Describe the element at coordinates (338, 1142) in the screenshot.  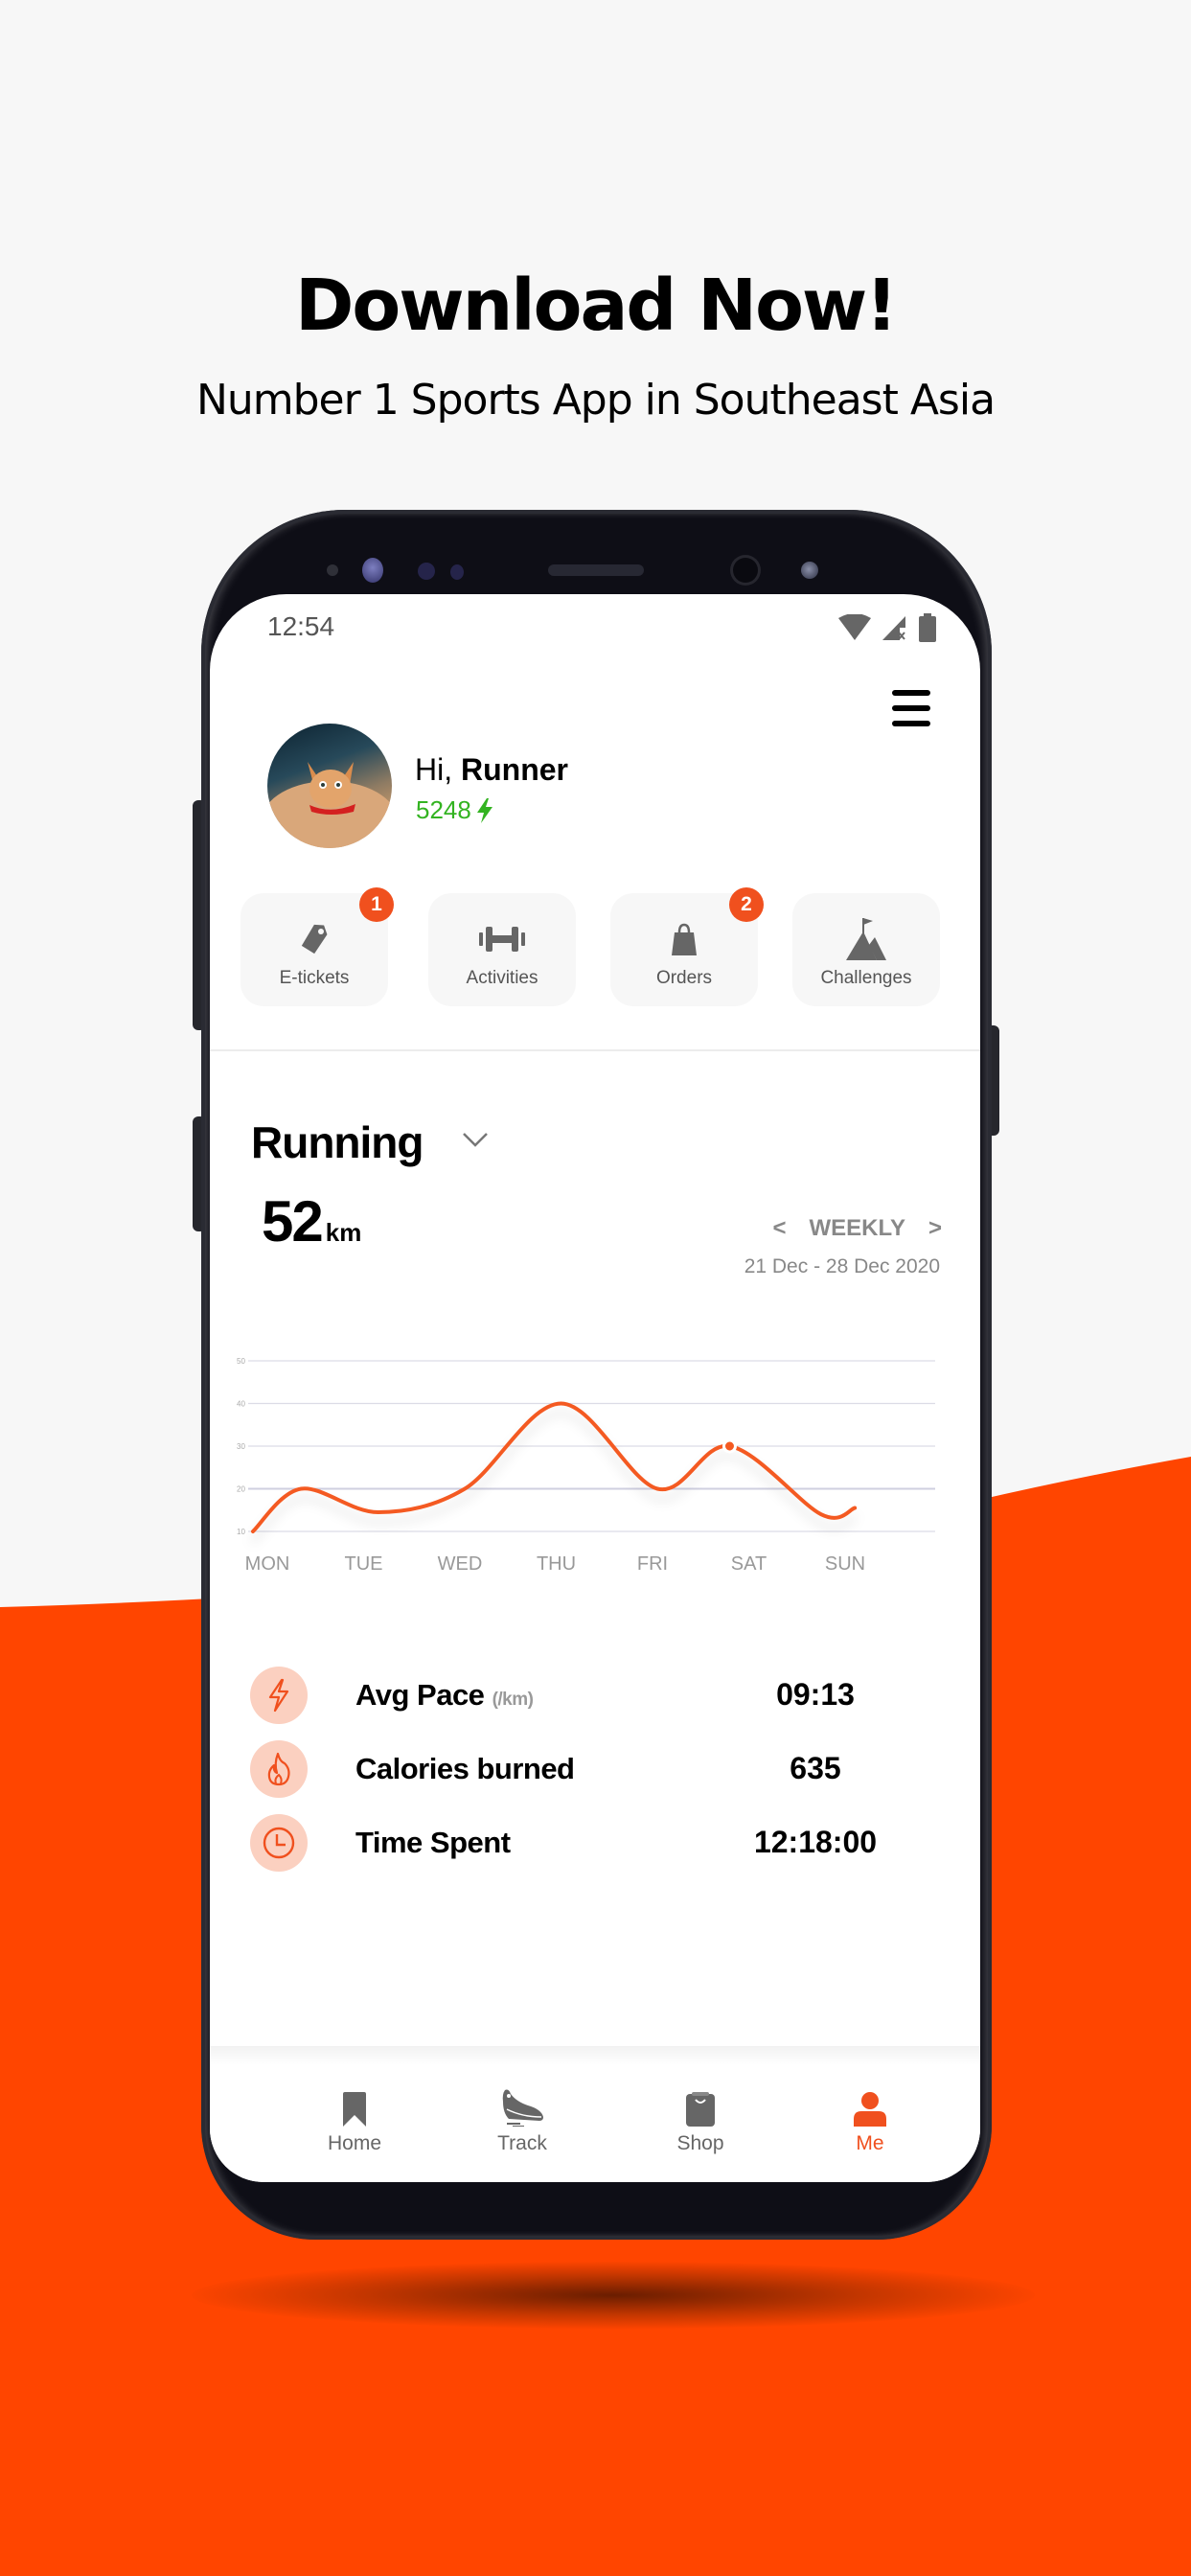
I see `sport-title: Running` at that location.